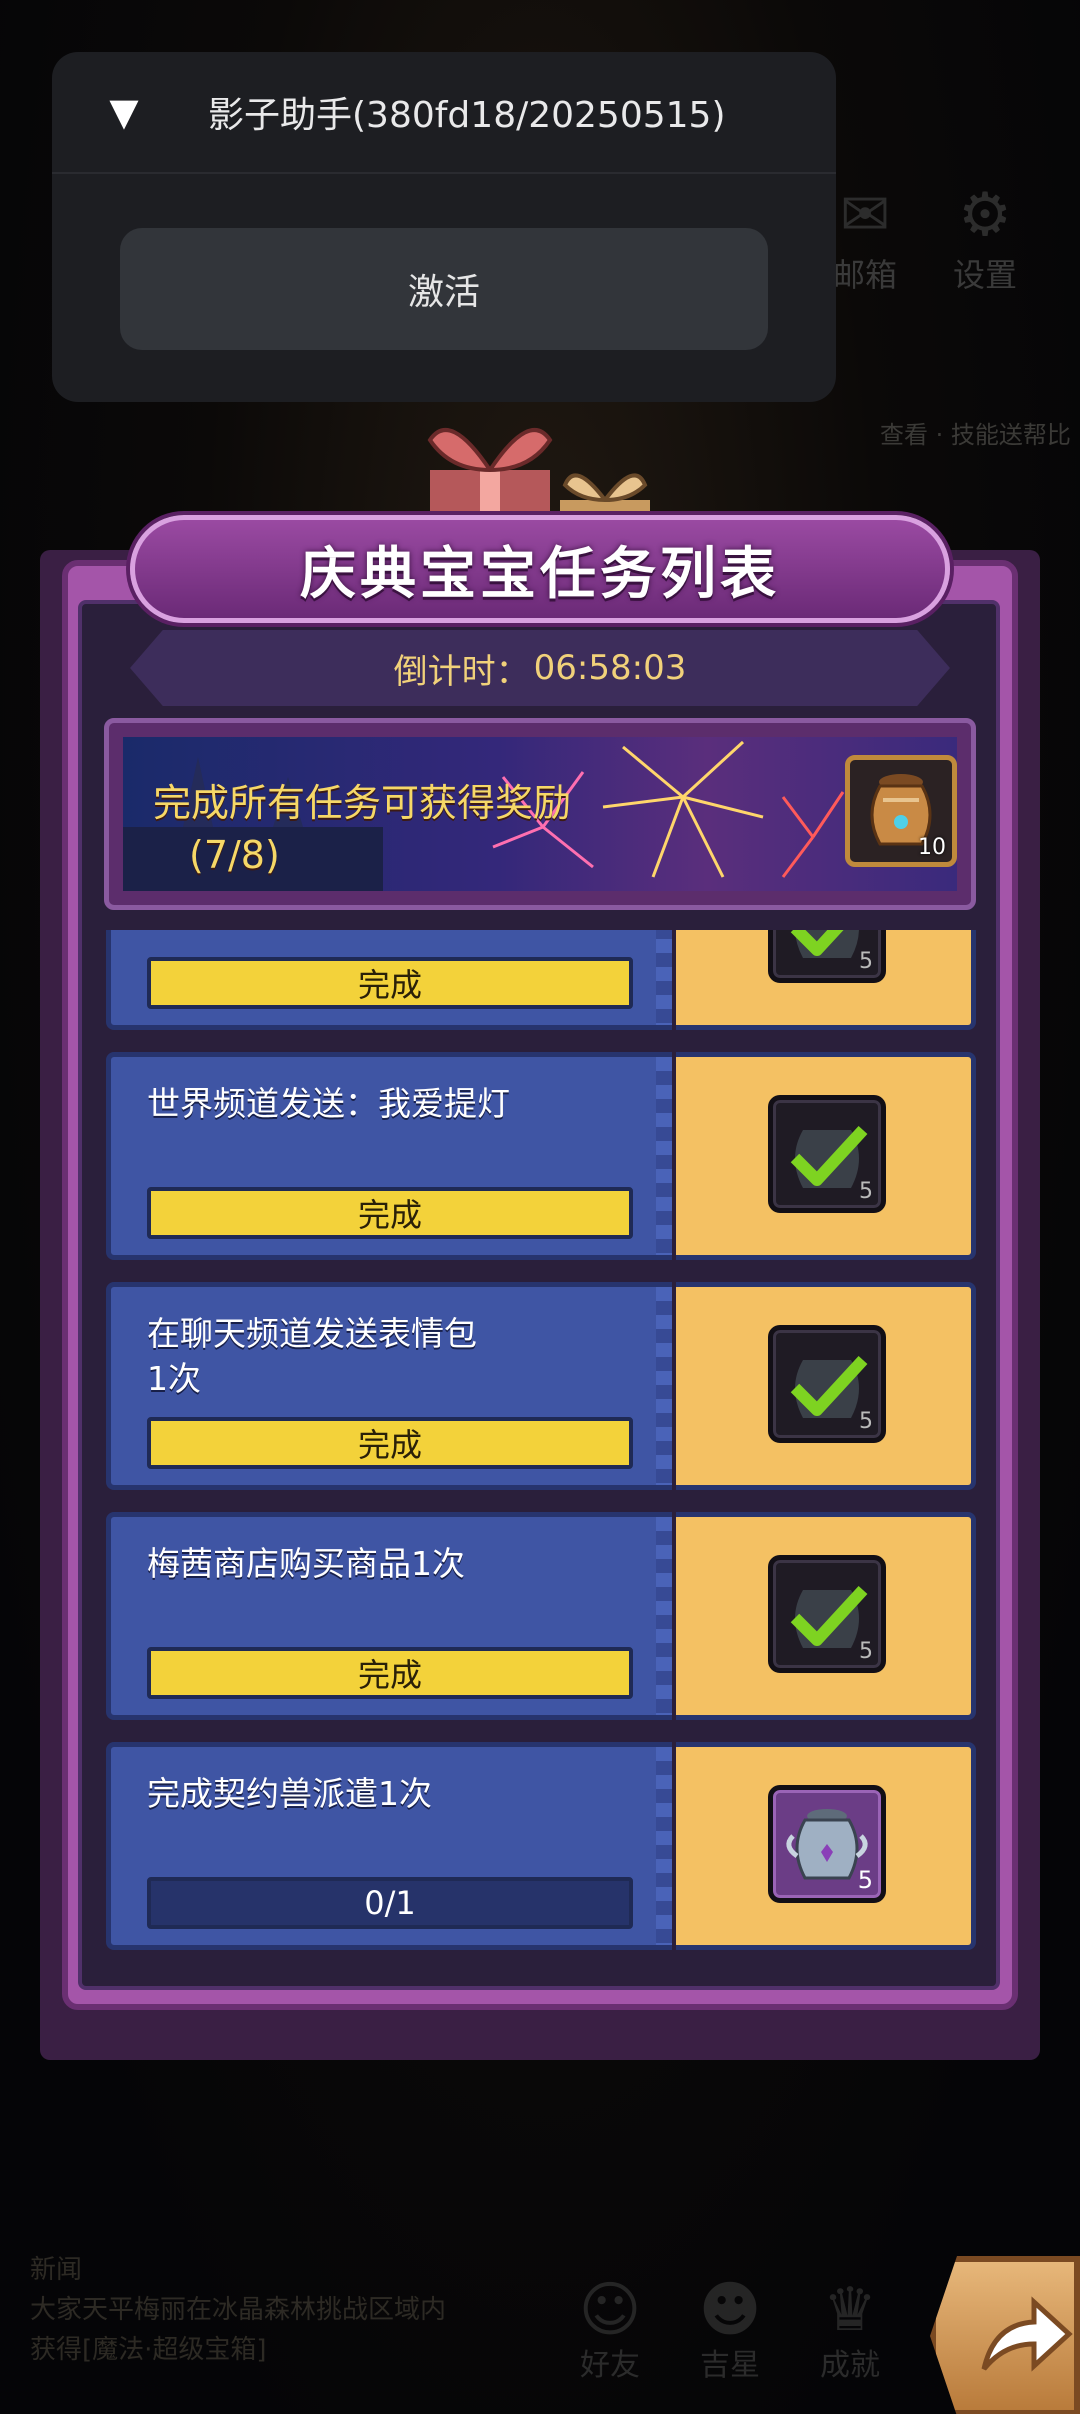 The image size is (1080, 2414). What do you see at coordinates (850, 2365) in the screenshot?
I see `background-nav-achieve-label: 成就` at bounding box center [850, 2365].